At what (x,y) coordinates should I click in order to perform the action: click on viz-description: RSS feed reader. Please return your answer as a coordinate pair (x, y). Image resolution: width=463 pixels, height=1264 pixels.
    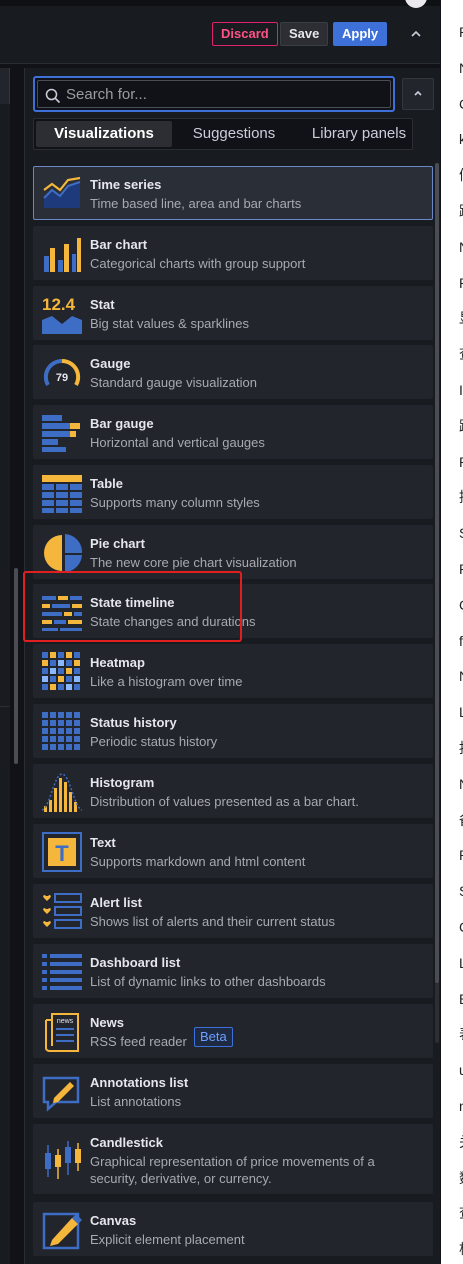
    Looking at the image, I should click on (138, 1041).